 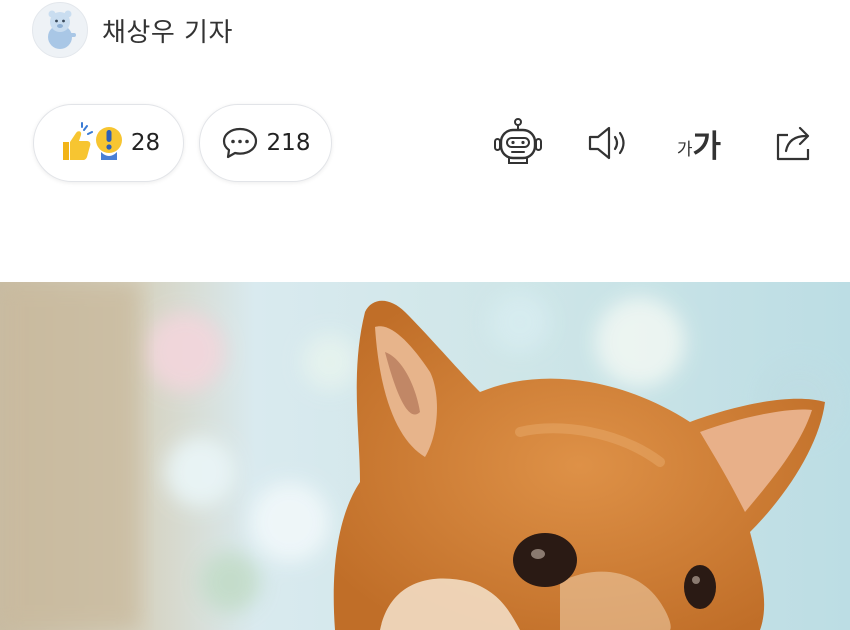 What do you see at coordinates (92, 141) in the screenshot?
I see `thumbs-up-exclamation-icon` at bounding box center [92, 141].